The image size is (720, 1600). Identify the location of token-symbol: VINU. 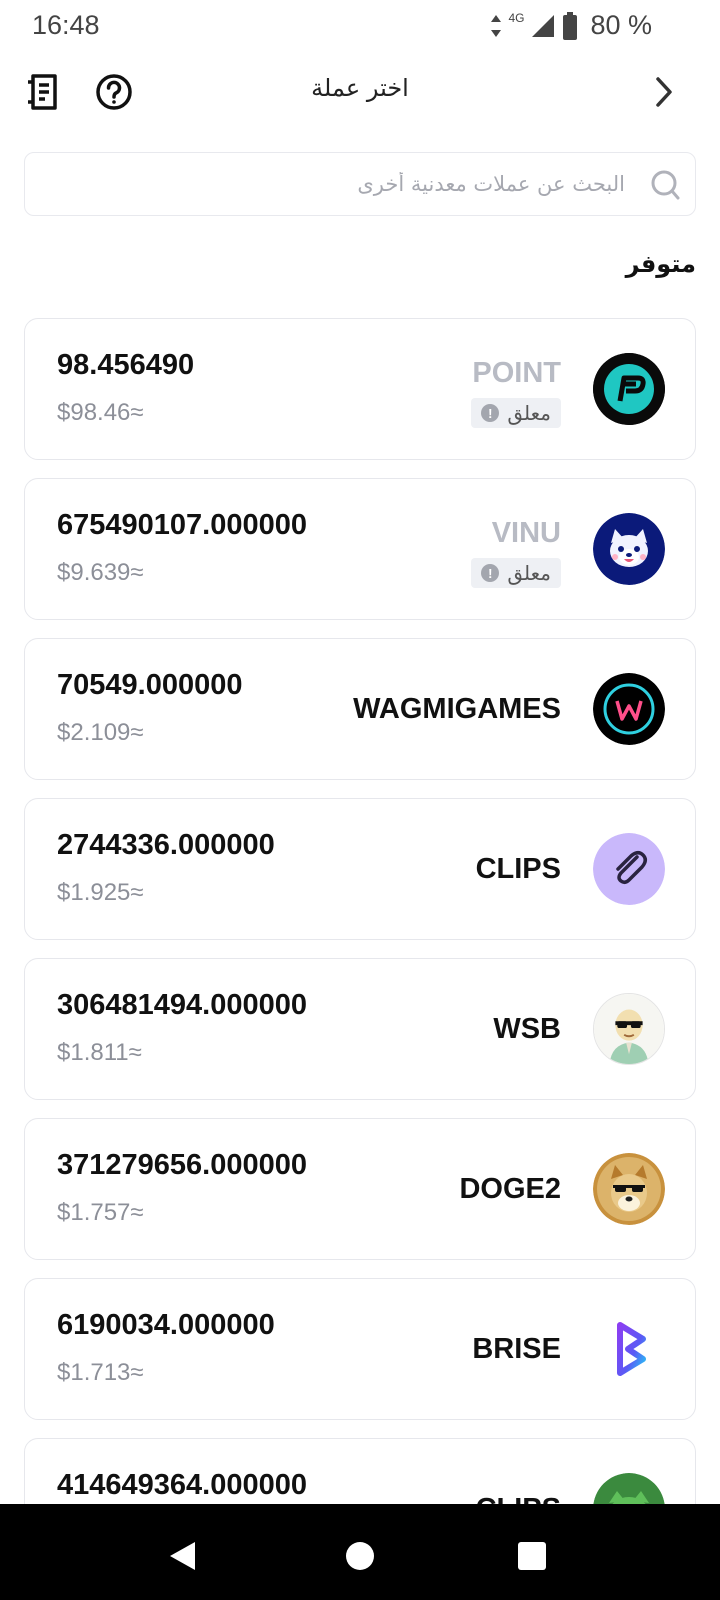
(526, 533).